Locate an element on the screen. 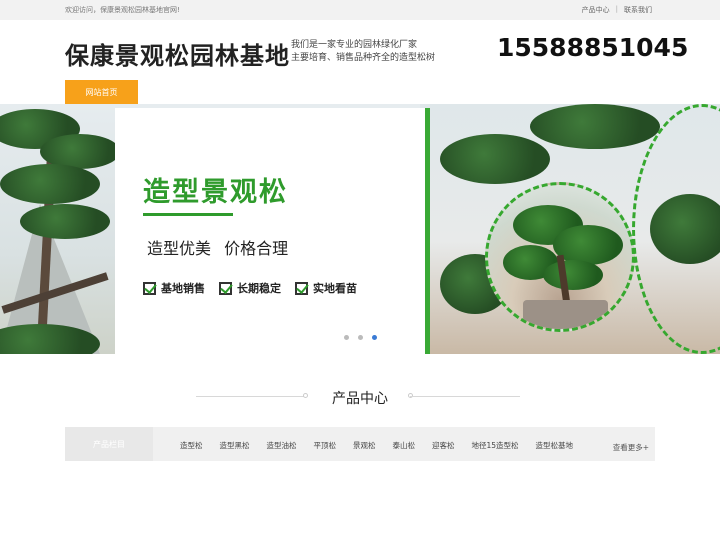  bonsai-pot is located at coordinates (565, 314).